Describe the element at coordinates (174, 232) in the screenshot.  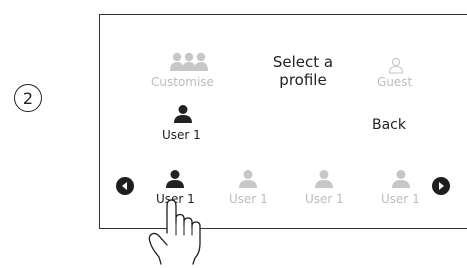
I see `tap-hand-icon` at that location.